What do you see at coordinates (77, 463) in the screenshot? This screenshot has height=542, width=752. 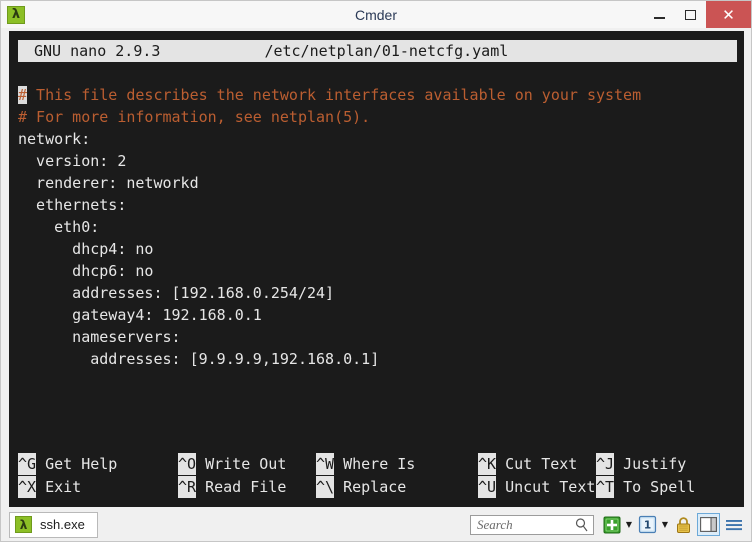 I see `shortcut-label: Get Help` at bounding box center [77, 463].